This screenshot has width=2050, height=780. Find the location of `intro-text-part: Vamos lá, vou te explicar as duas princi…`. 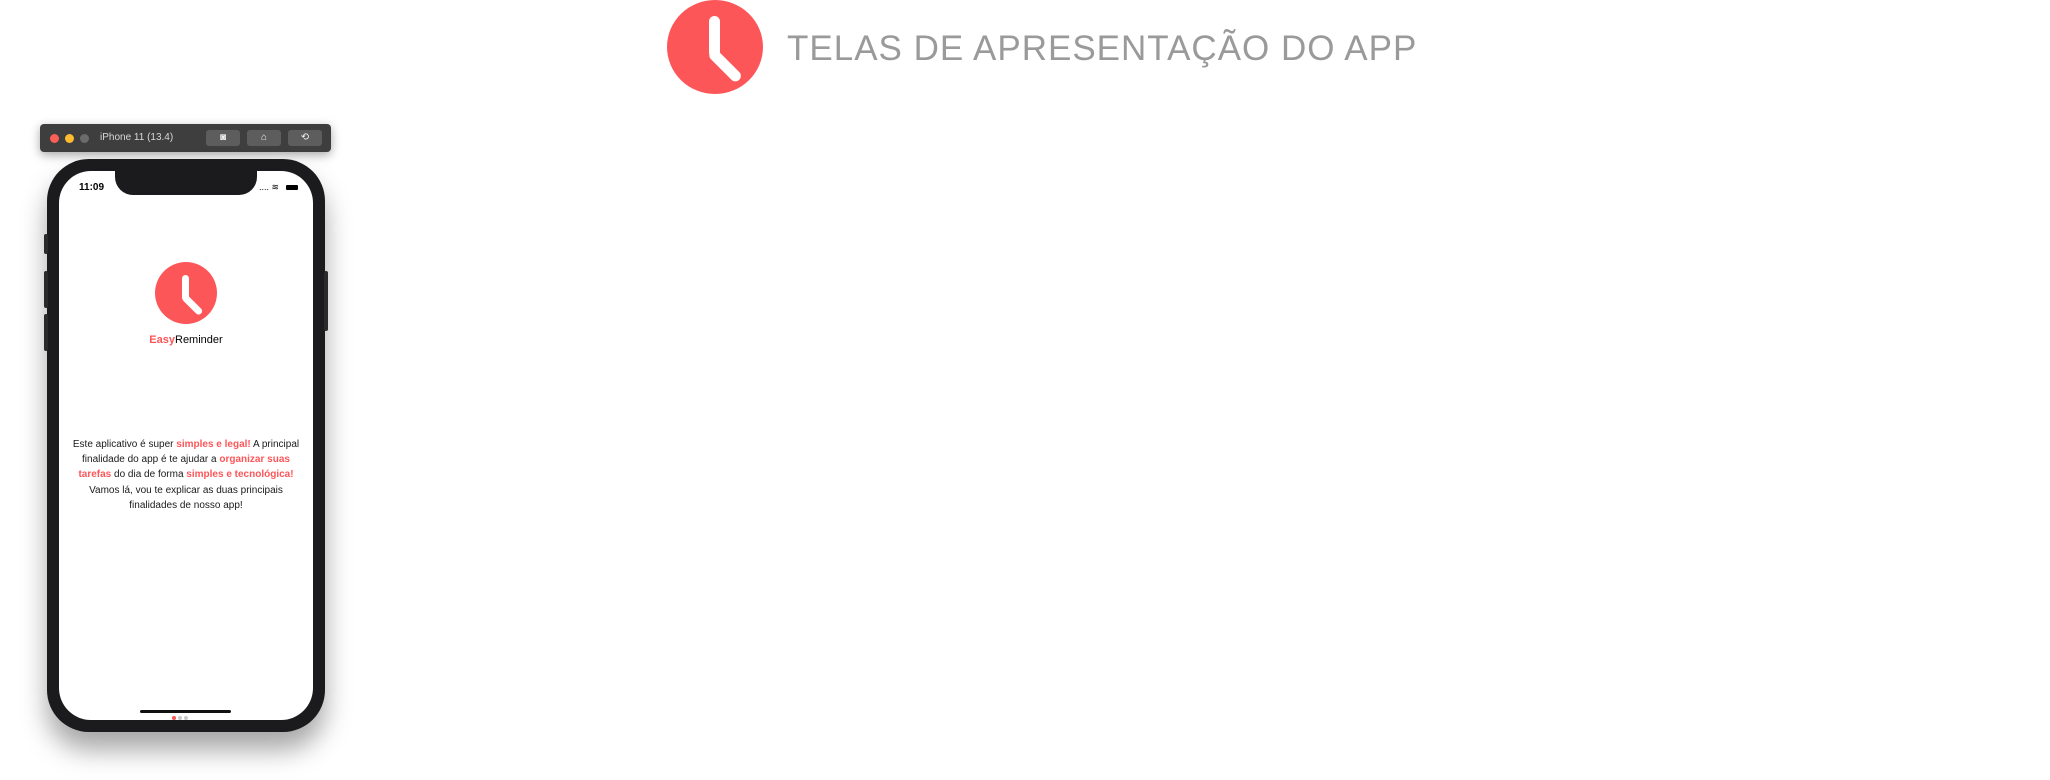

intro-text-part: Vamos lá, vou te explicar as duas princi… is located at coordinates (186, 497).